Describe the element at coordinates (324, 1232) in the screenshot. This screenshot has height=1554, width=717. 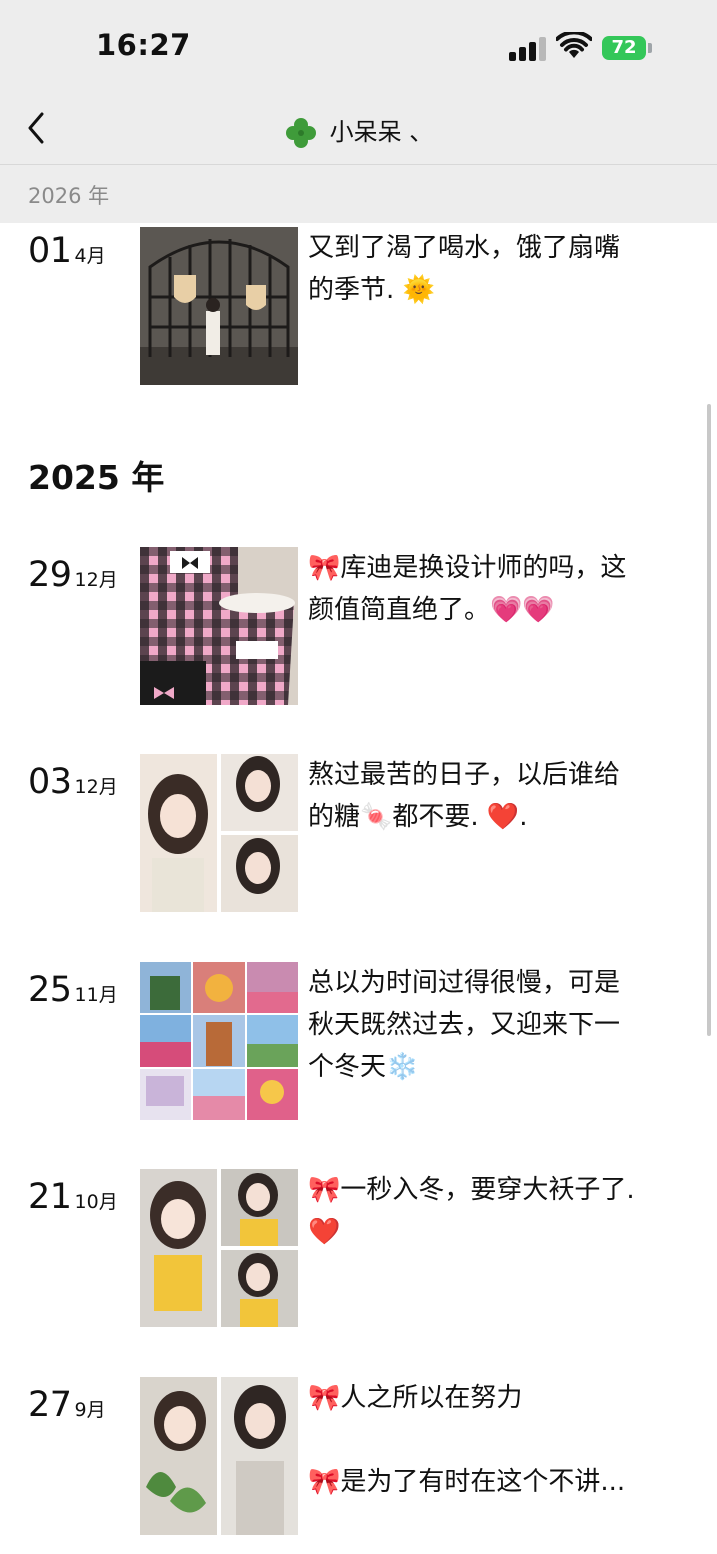
I see `post-text-line: ❤️` at that location.